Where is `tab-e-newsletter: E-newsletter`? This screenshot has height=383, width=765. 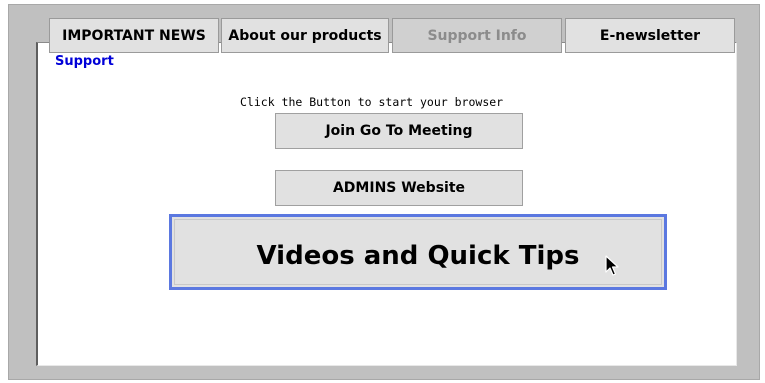 tab-e-newsletter: E-newsletter is located at coordinates (650, 35).